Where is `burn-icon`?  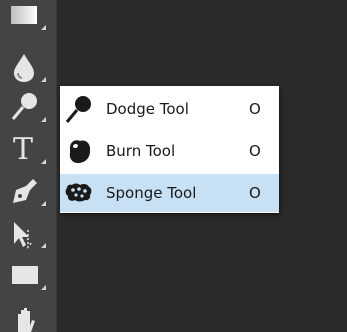 burn-icon is located at coordinates (80, 151).